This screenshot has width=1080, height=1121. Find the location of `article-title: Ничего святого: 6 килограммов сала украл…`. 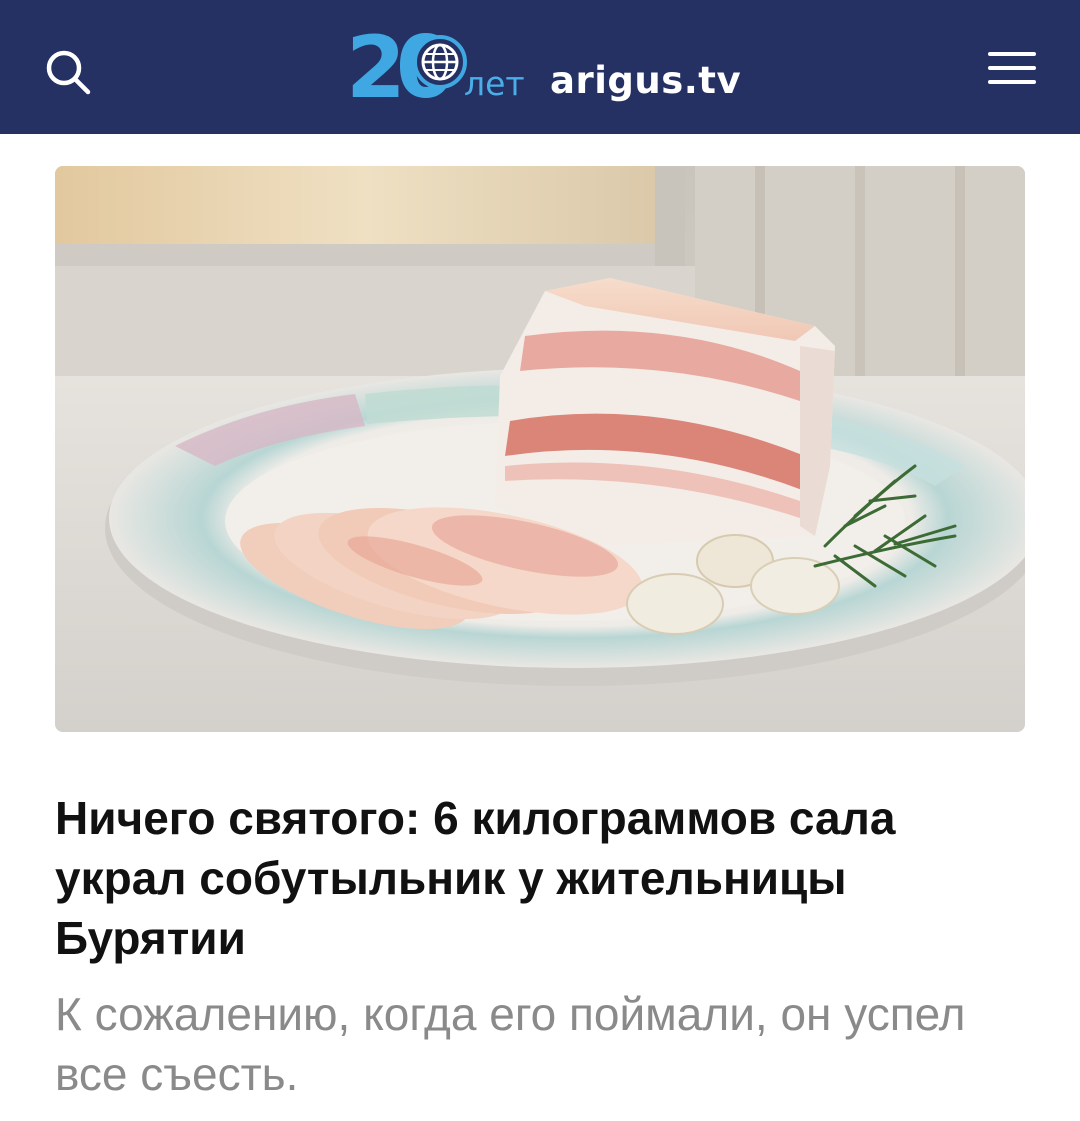

article-title: Ничего святого: 6 килограммов сала украл… is located at coordinates (545, 878).